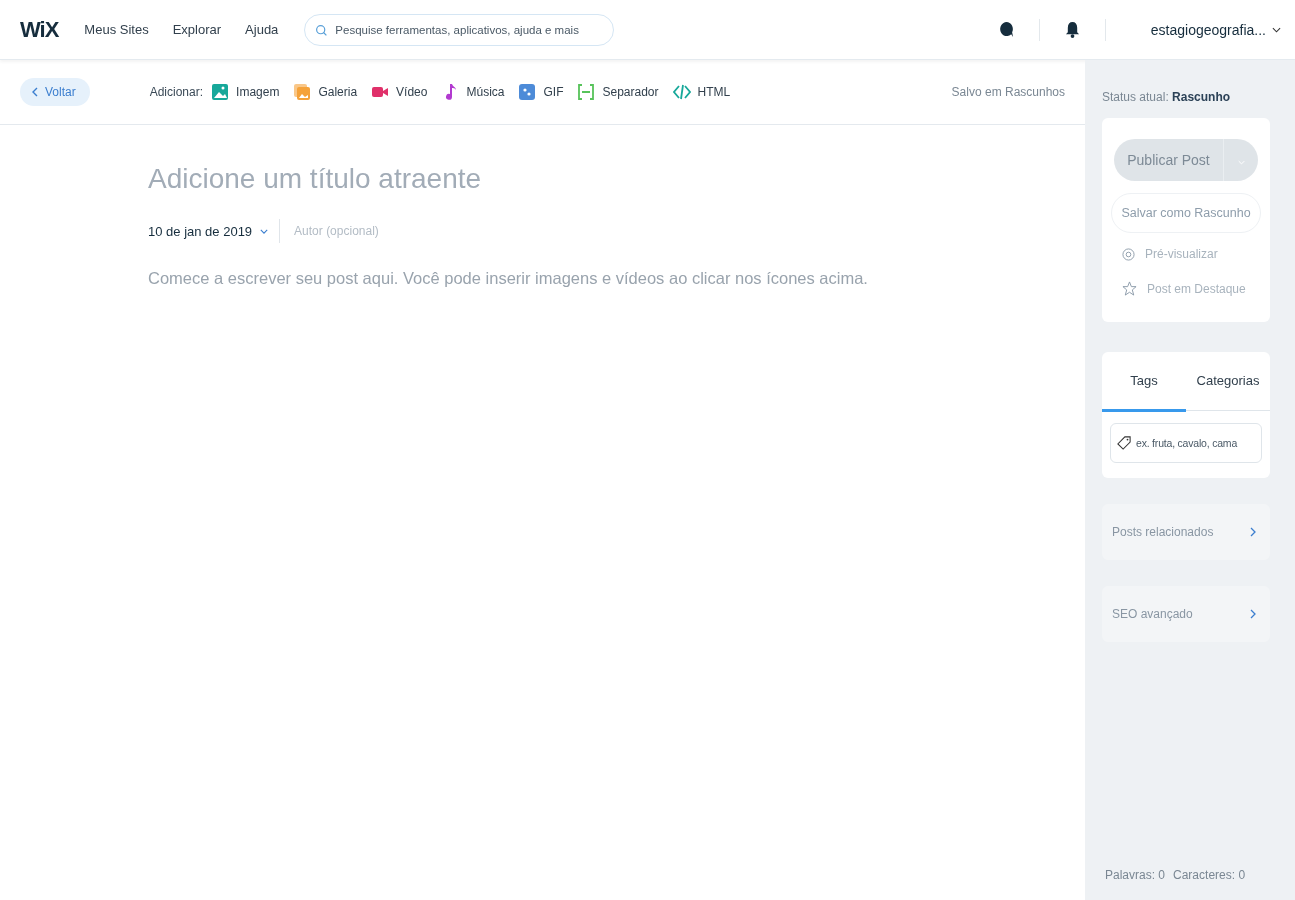  What do you see at coordinates (473, 92) in the screenshot?
I see `add-music-button: Música` at bounding box center [473, 92].